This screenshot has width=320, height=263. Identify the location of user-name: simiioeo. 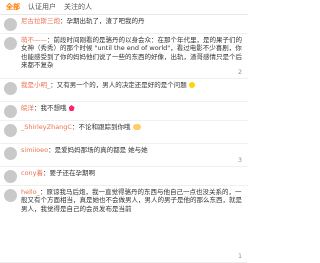
(34, 150).